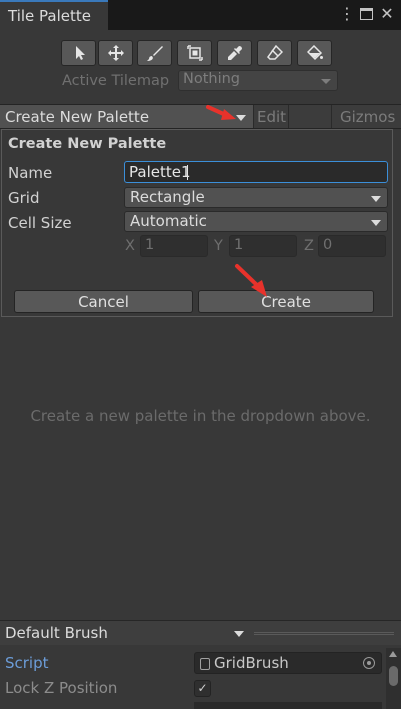  What do you see at coordinates (347, 14) in the screenshot?
I see `kebab-menu-icon: ⋮` at bounding box center [347, 14].